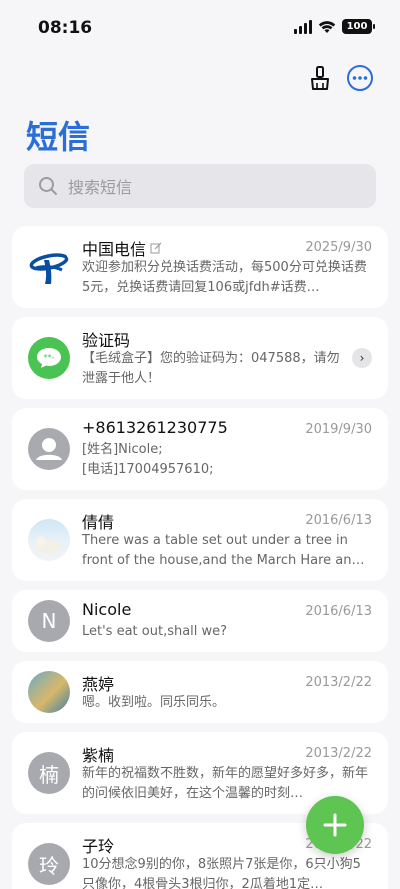 The image size is (400, 889). I want to click on new-message-button, so click(335, 825).